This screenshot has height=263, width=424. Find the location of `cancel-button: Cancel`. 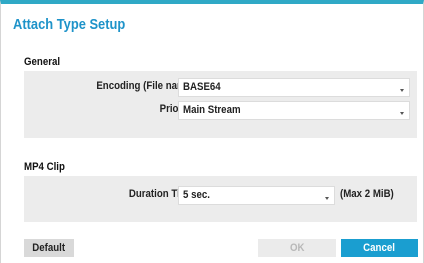

cancel-button: Cancel is located at coordinates (379, 248).